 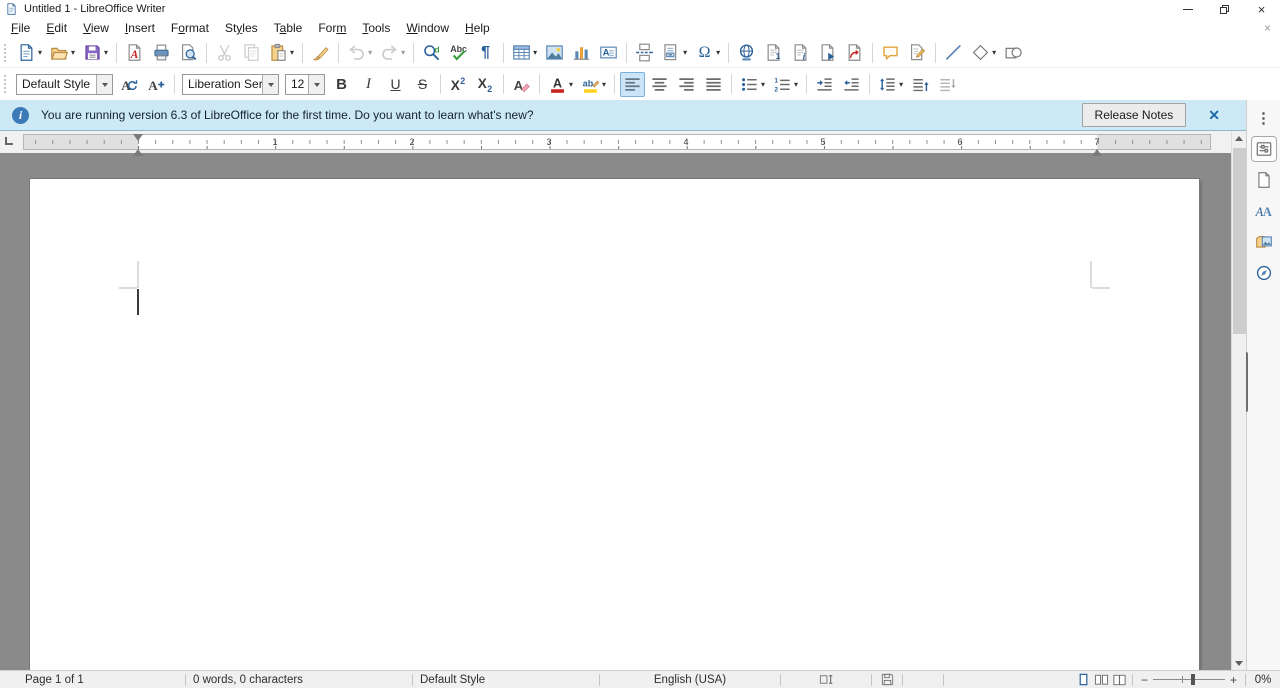 What do you see at coordinates (920, 84) in the screenshot?
I see `increase-paragraph-spacing-button` at bounding box center [920, 84].